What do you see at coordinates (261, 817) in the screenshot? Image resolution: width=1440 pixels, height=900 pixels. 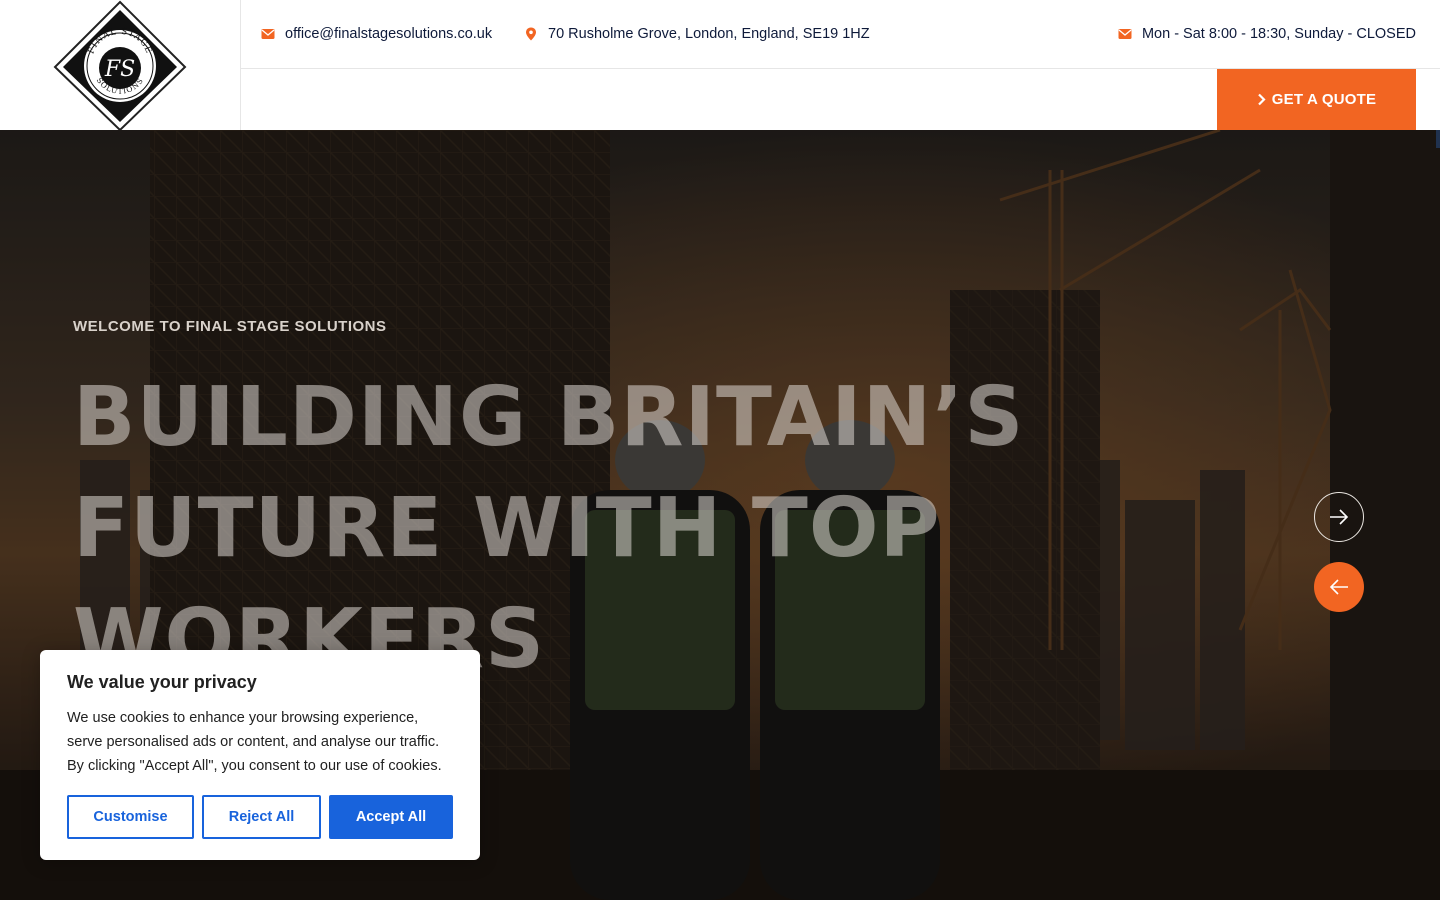 I see `reject-all-button: Reject All` at bounding box center [261, 817].